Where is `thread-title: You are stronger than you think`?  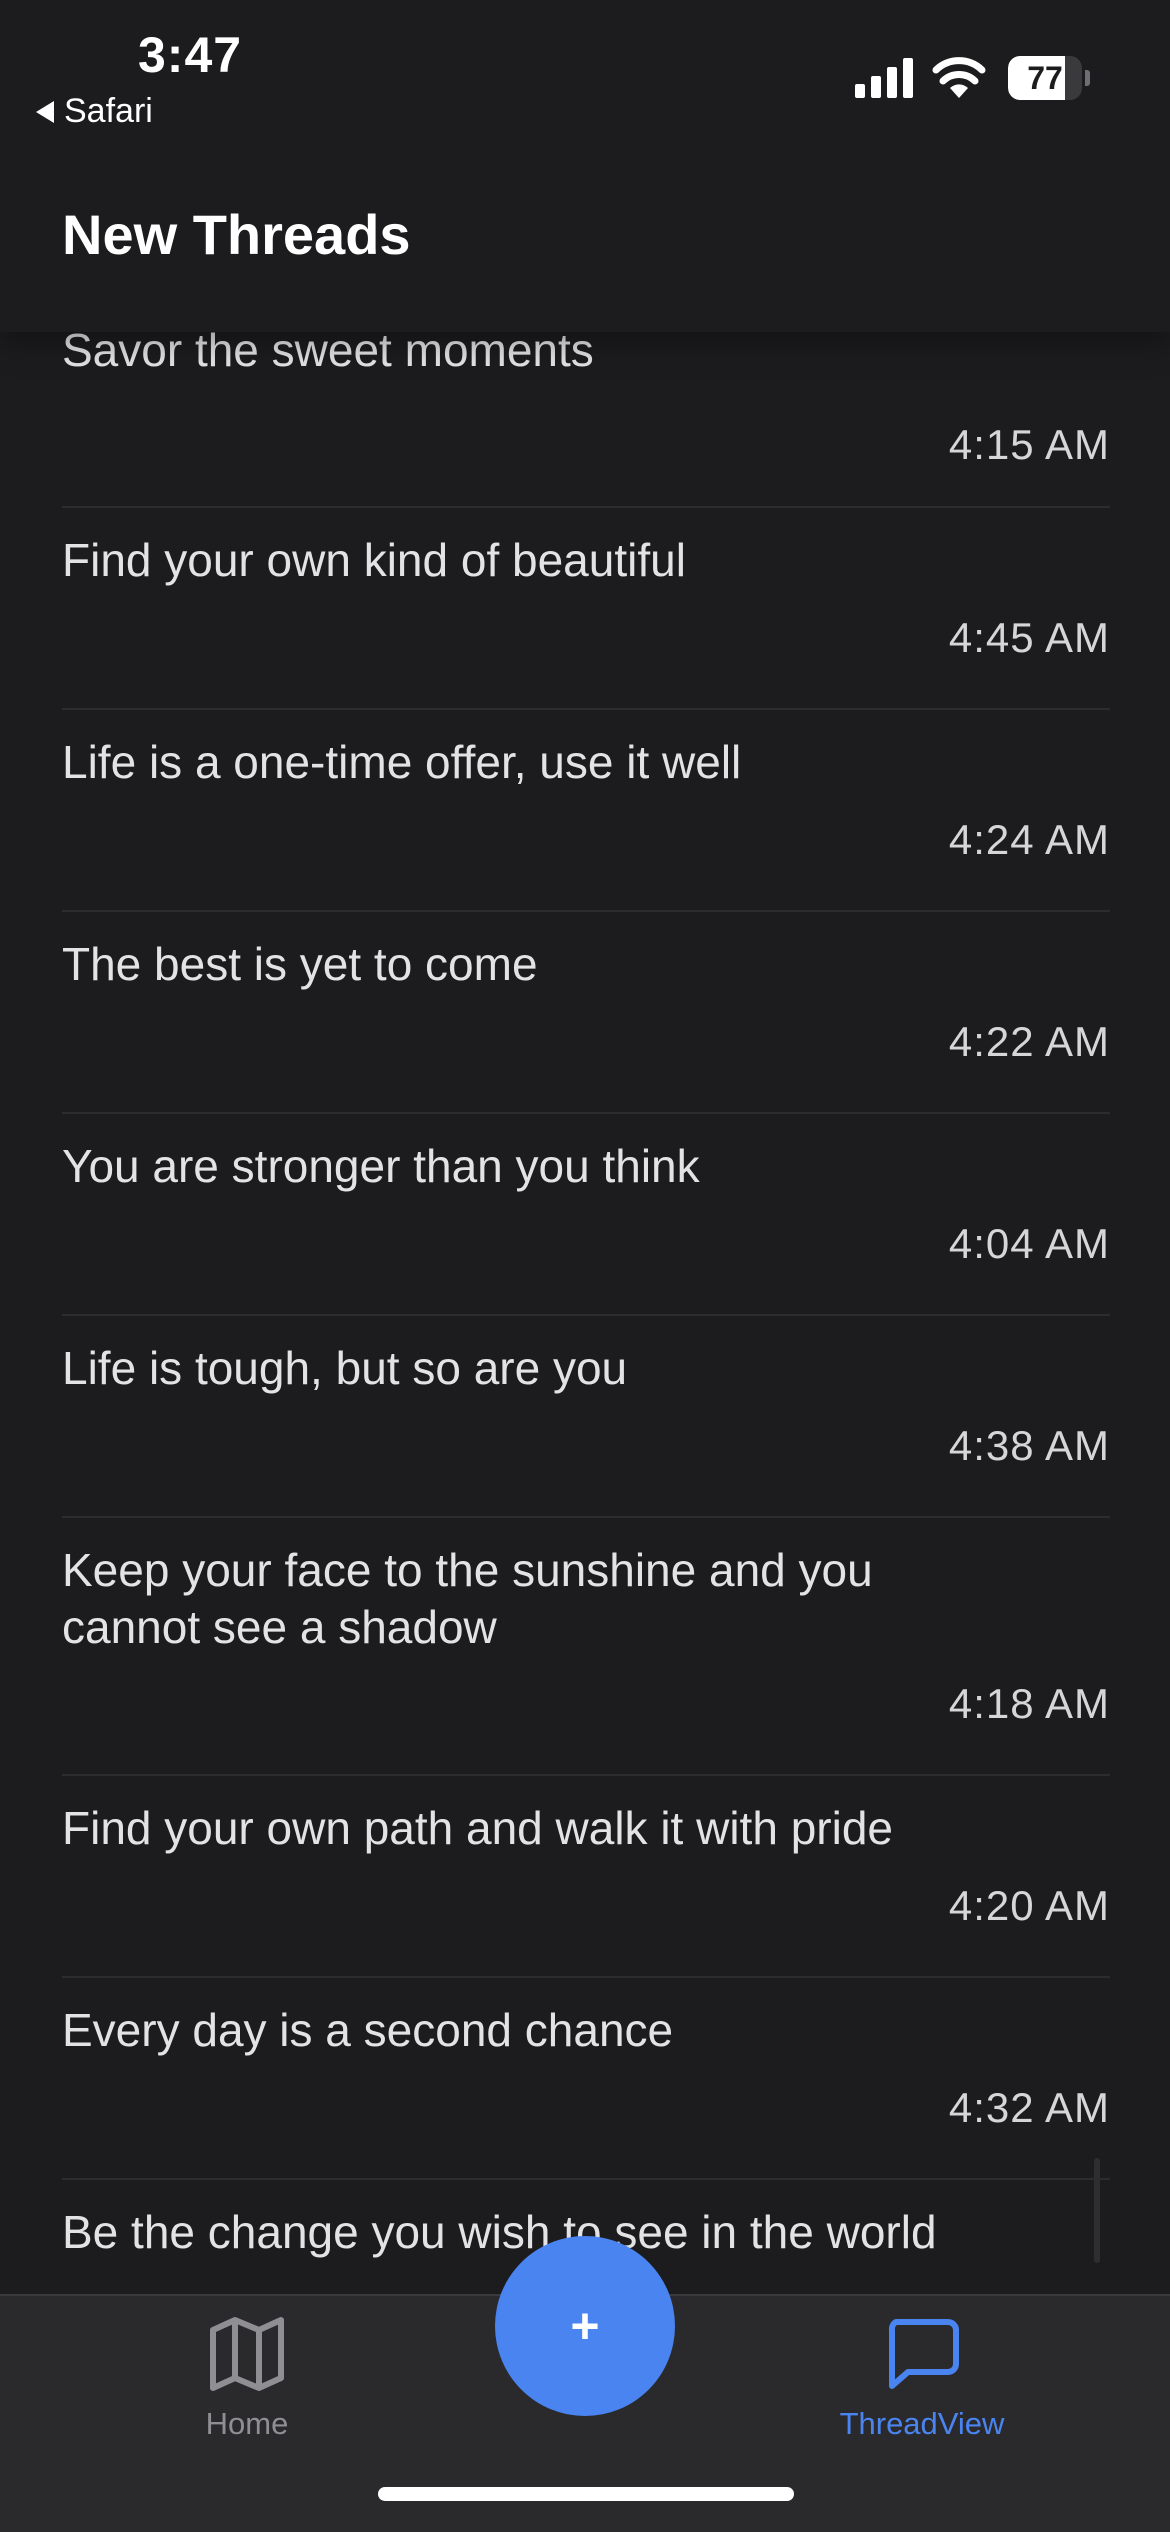 thread-title: You are stronger than you think is located at coordinates (381, 1166).